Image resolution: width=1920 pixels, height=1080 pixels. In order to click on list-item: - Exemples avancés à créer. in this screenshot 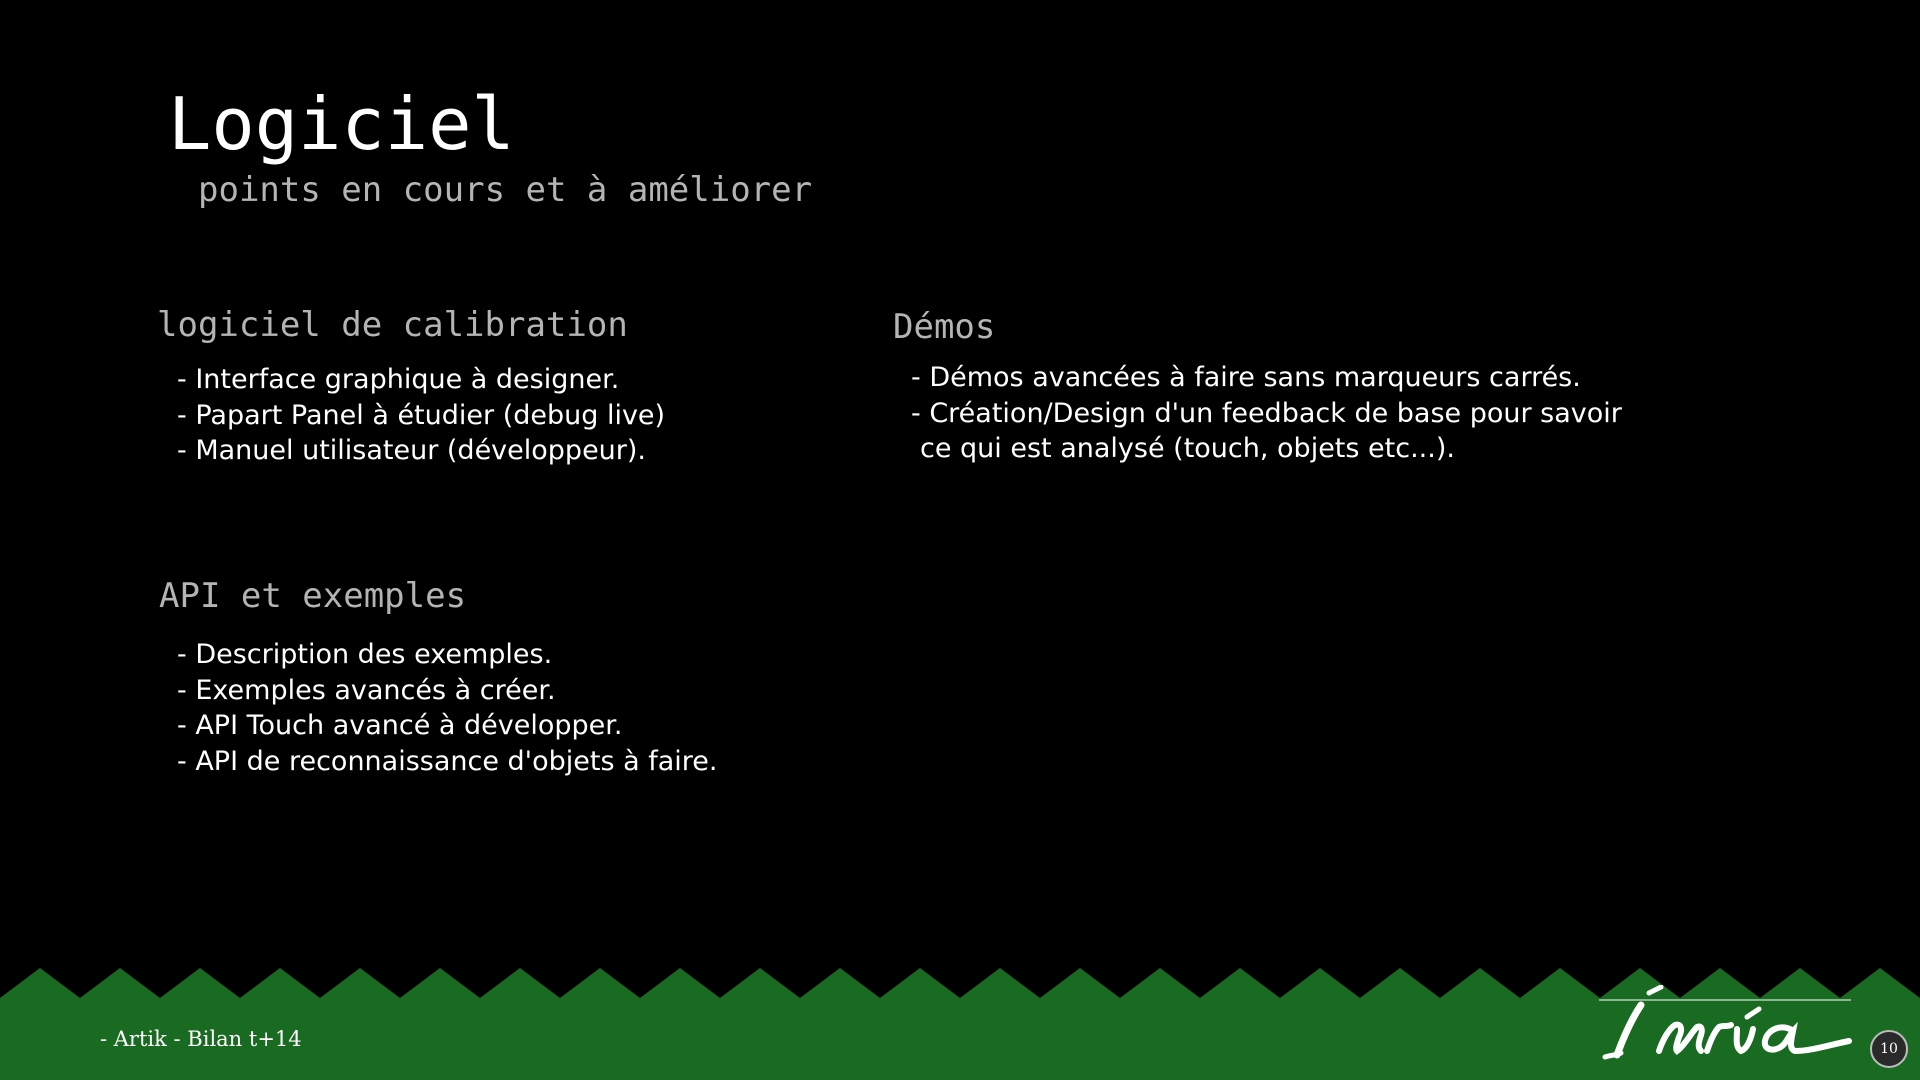, I will do `click(366, 690)`.